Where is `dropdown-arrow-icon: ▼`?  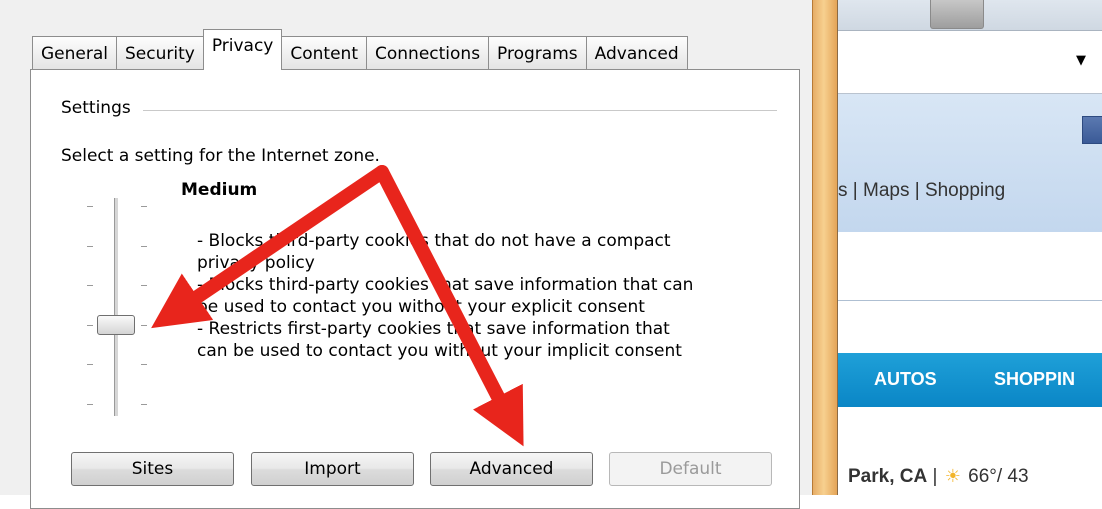 dropdown-arrow-icon: ▼ is located at coordinates (1081, 60).